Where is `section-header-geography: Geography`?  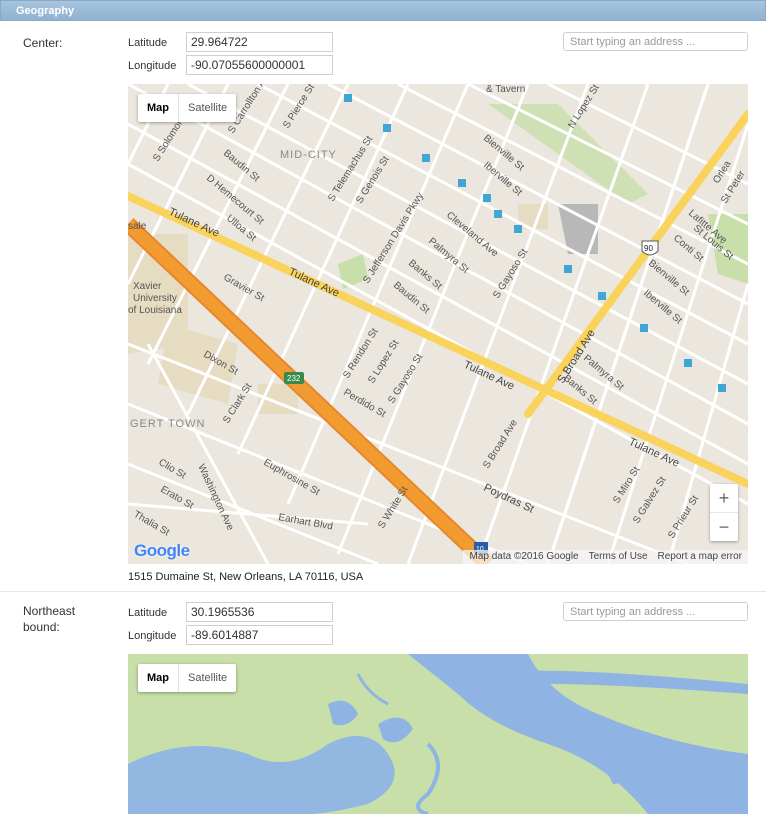 section-header-geography: Geography is located at coordinates (383, 10).